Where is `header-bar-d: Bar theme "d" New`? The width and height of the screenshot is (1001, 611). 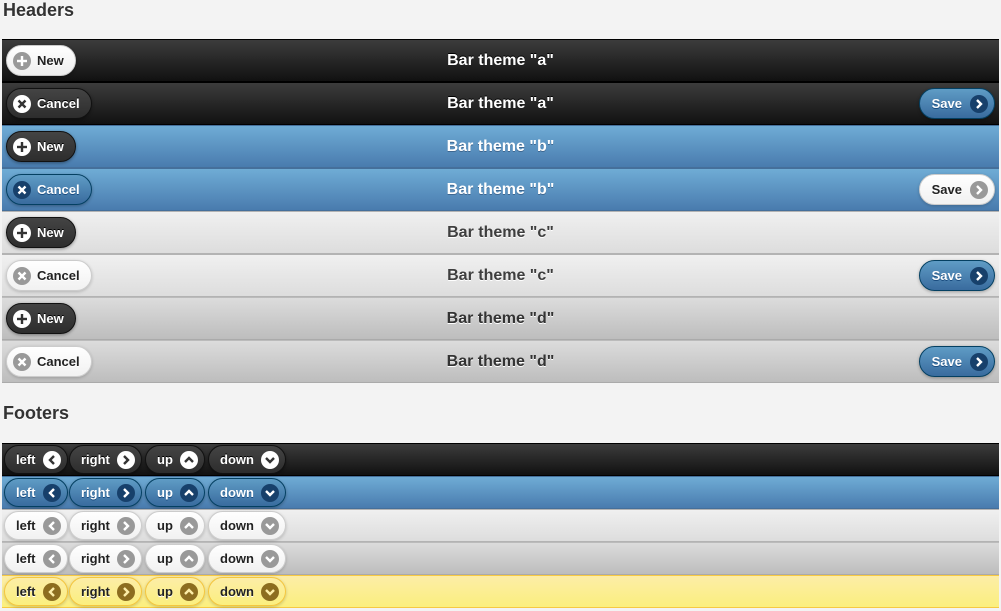 header-bar-d: Bar theme "d" New is located at coordinates (500, 318).